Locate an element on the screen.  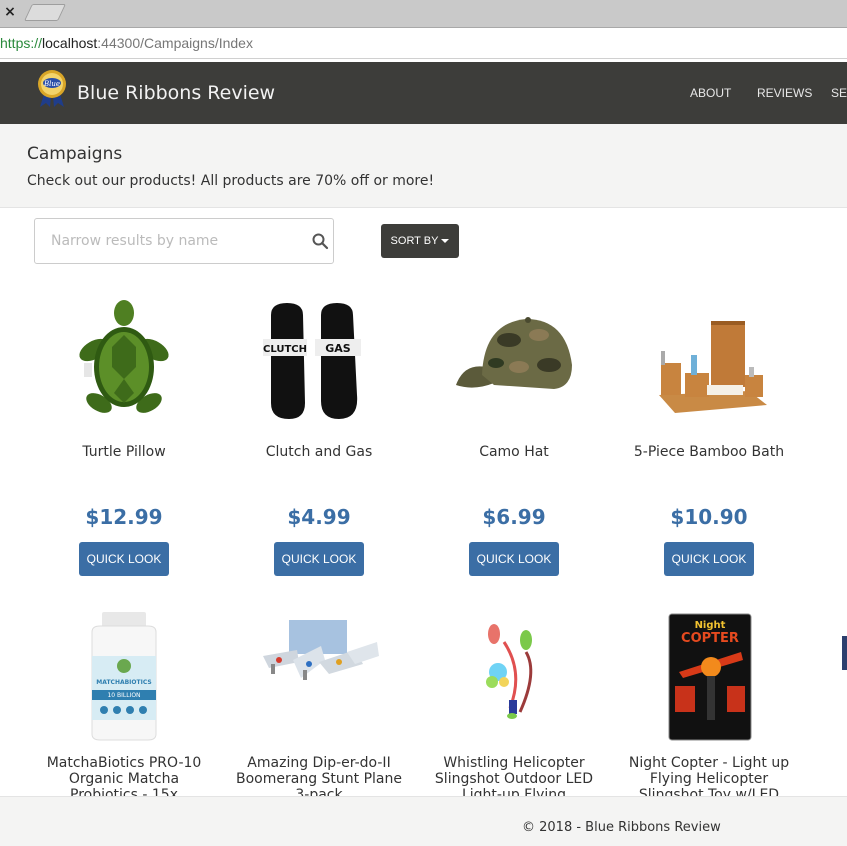
turtle-pillow-image is located at coordinates (124, 360).